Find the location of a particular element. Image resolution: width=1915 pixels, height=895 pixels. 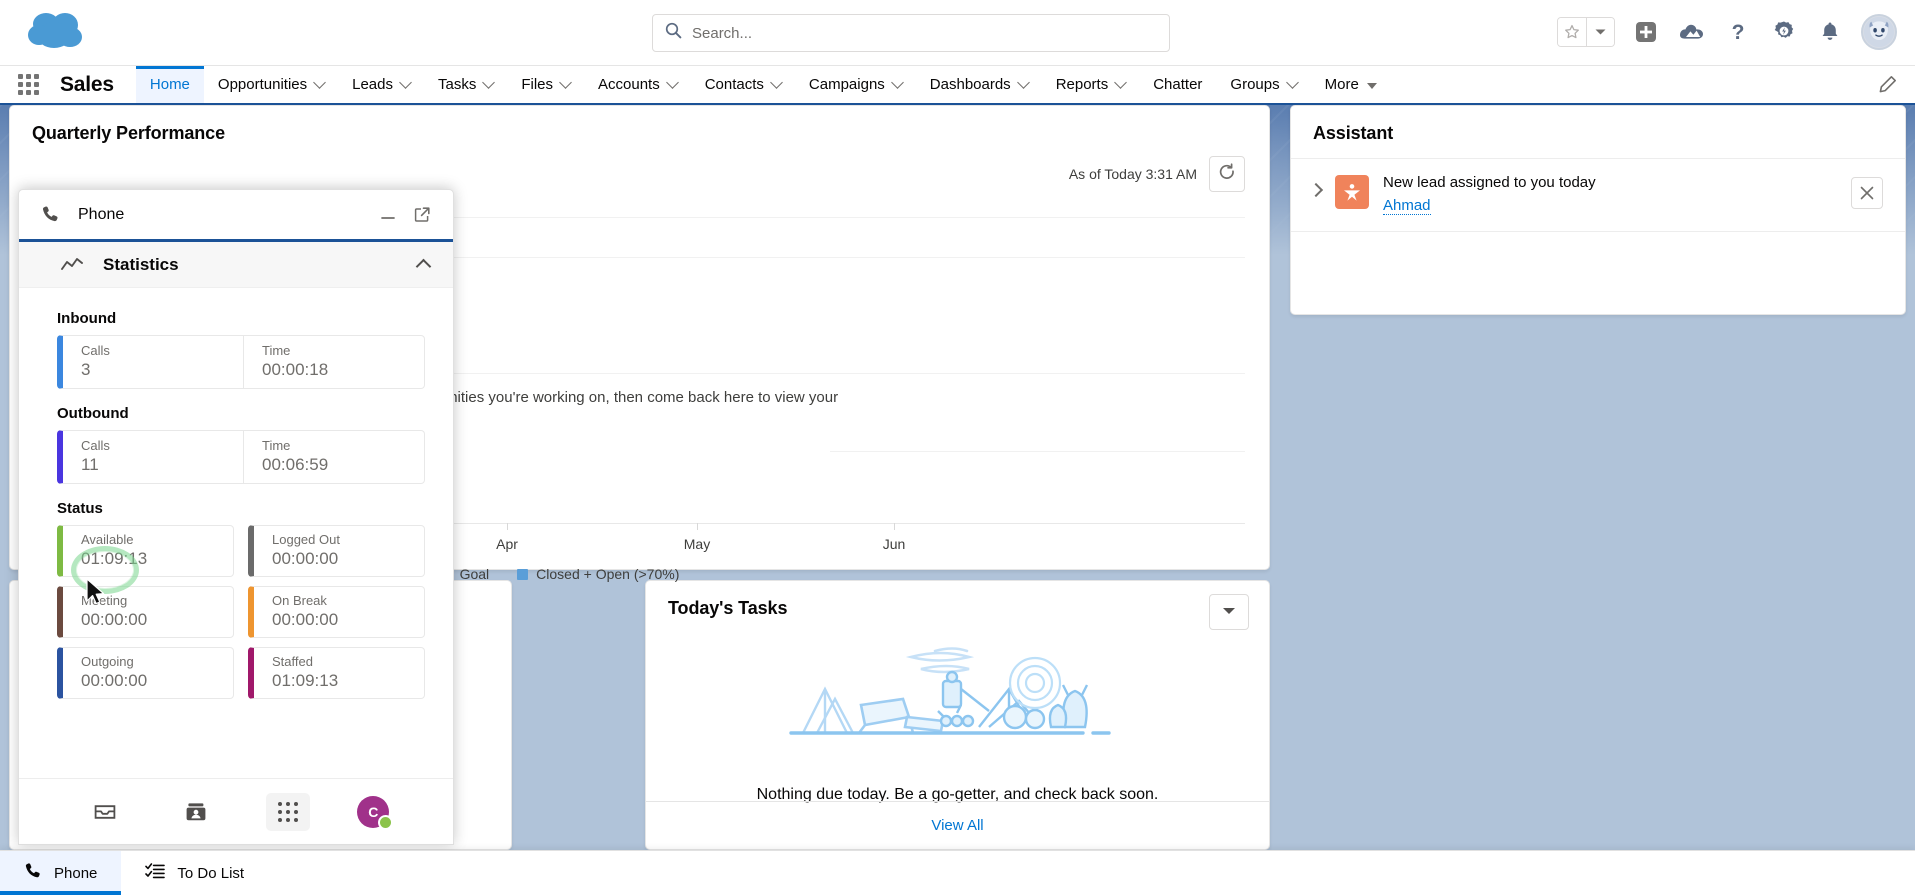

voicemail-inbox-icon is located at coordinates (105, 812).